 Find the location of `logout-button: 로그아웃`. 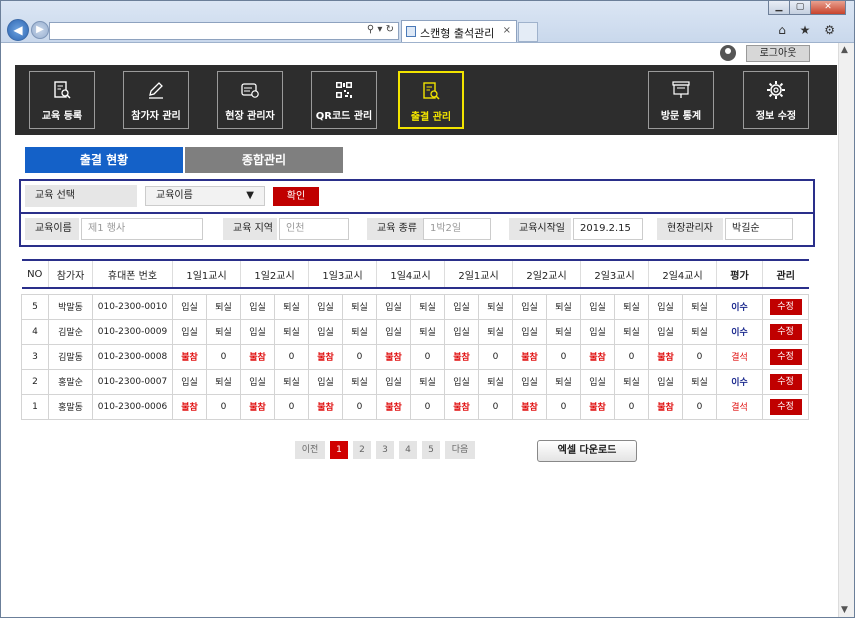

logout-button: 로그아웃 is located at coordinates (778, 53).